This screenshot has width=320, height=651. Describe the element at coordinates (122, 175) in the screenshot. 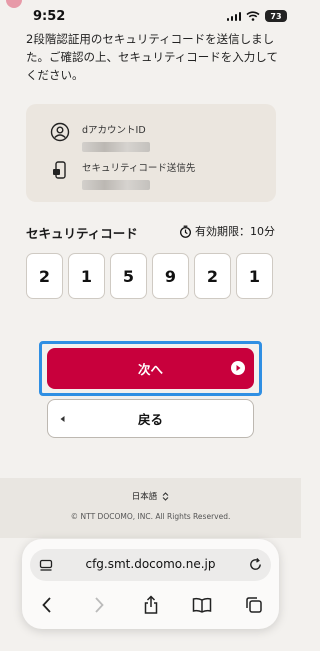

I see `destination-row: セキュリティコード送信先` at that location.